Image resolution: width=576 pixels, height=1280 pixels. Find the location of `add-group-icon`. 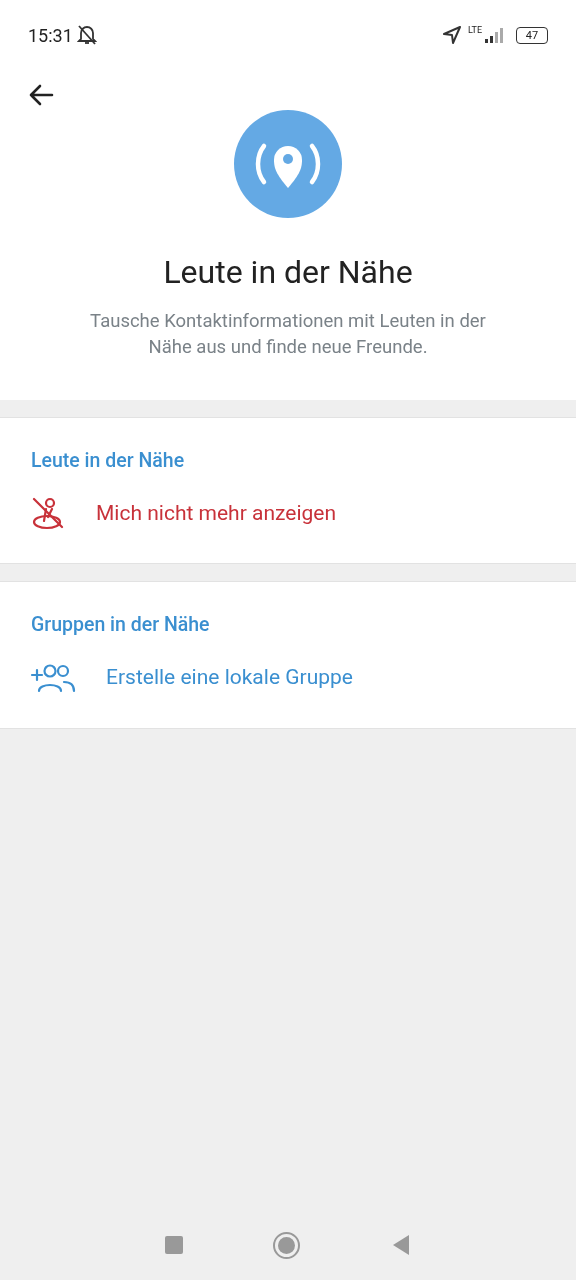

add-group-icon is located at coordinates (53, 677).